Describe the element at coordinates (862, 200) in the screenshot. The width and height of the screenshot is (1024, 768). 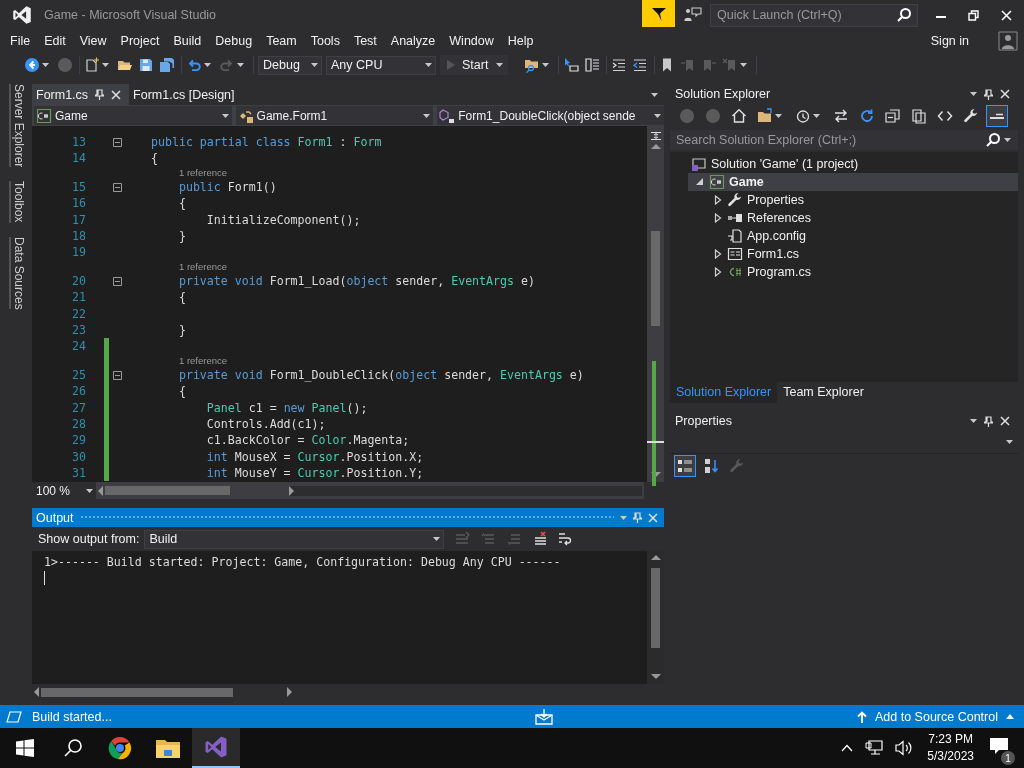
I see `tree-item: Properties` at that location.